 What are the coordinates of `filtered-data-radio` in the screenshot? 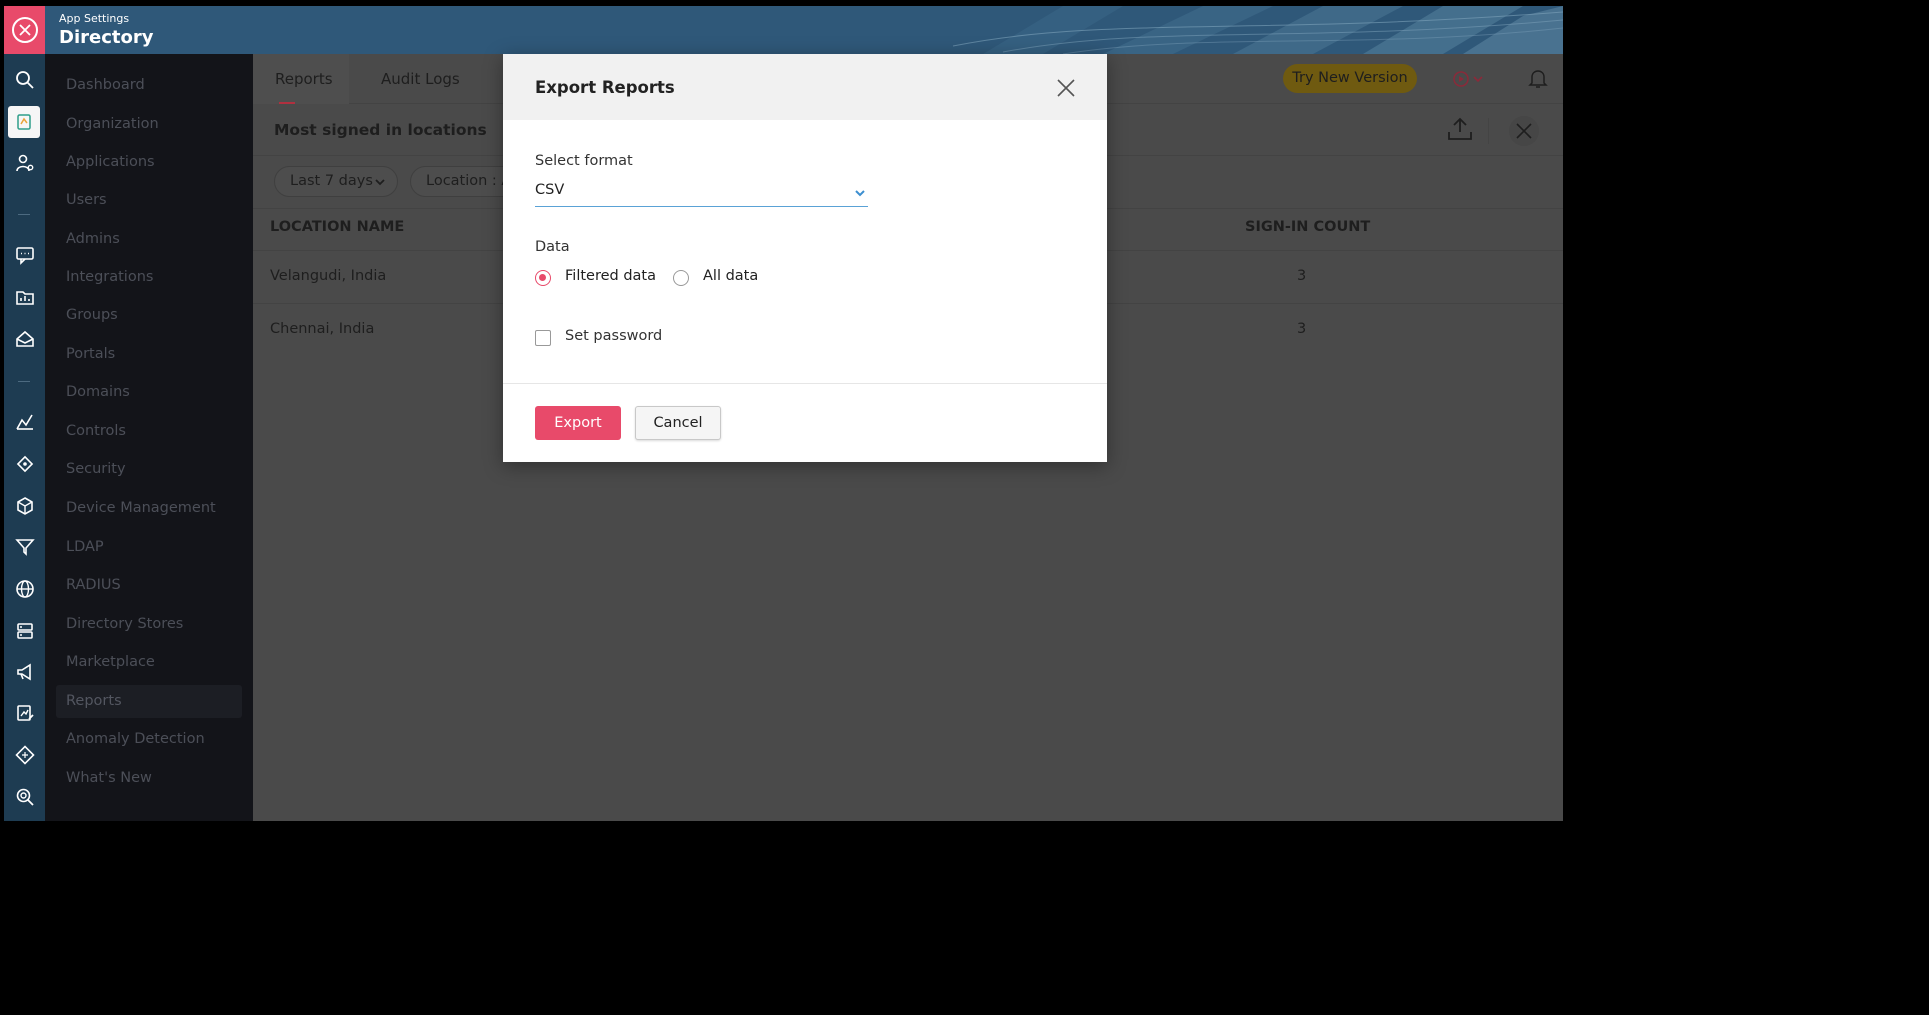 It's located at (543, 278).